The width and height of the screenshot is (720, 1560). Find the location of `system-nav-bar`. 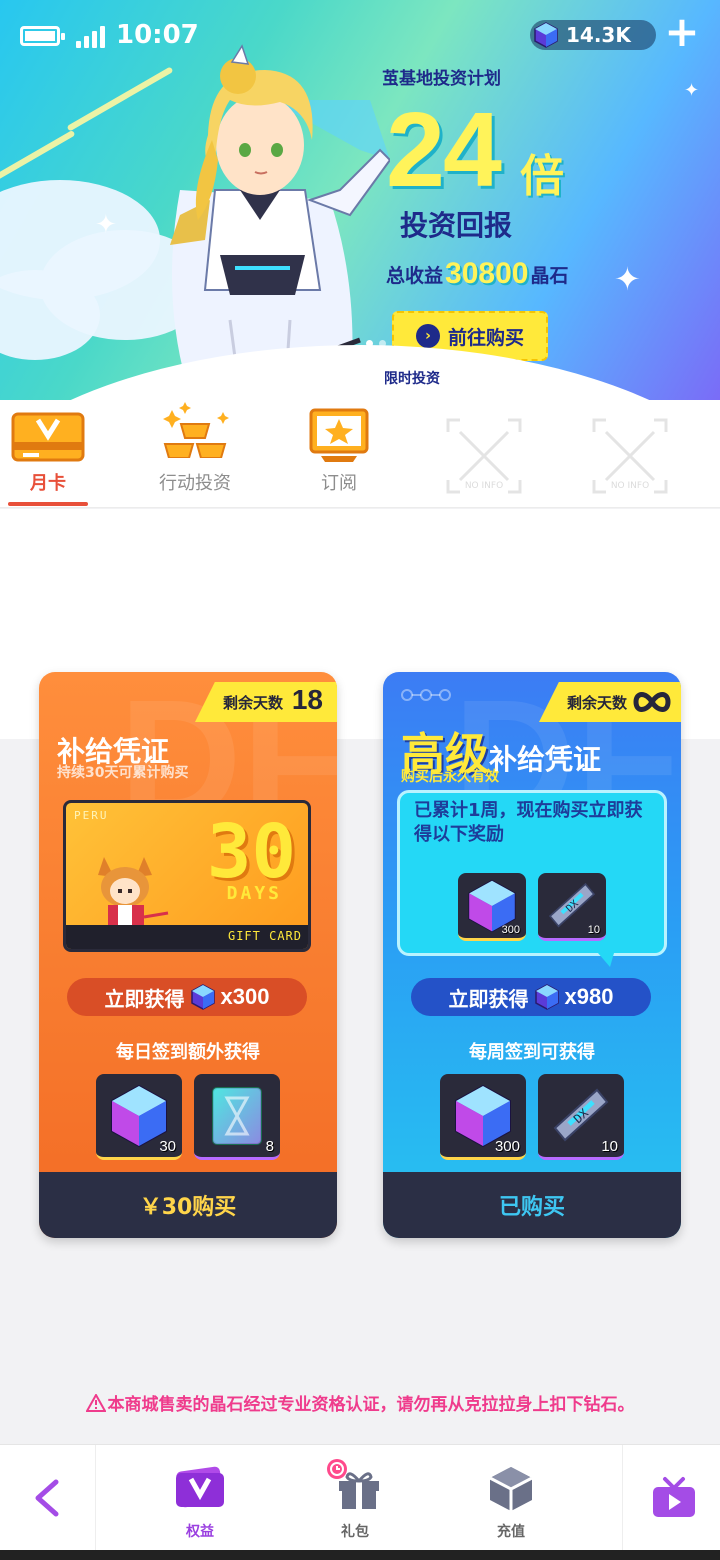

system-nav-bar is located at coordinates (360, 1555).